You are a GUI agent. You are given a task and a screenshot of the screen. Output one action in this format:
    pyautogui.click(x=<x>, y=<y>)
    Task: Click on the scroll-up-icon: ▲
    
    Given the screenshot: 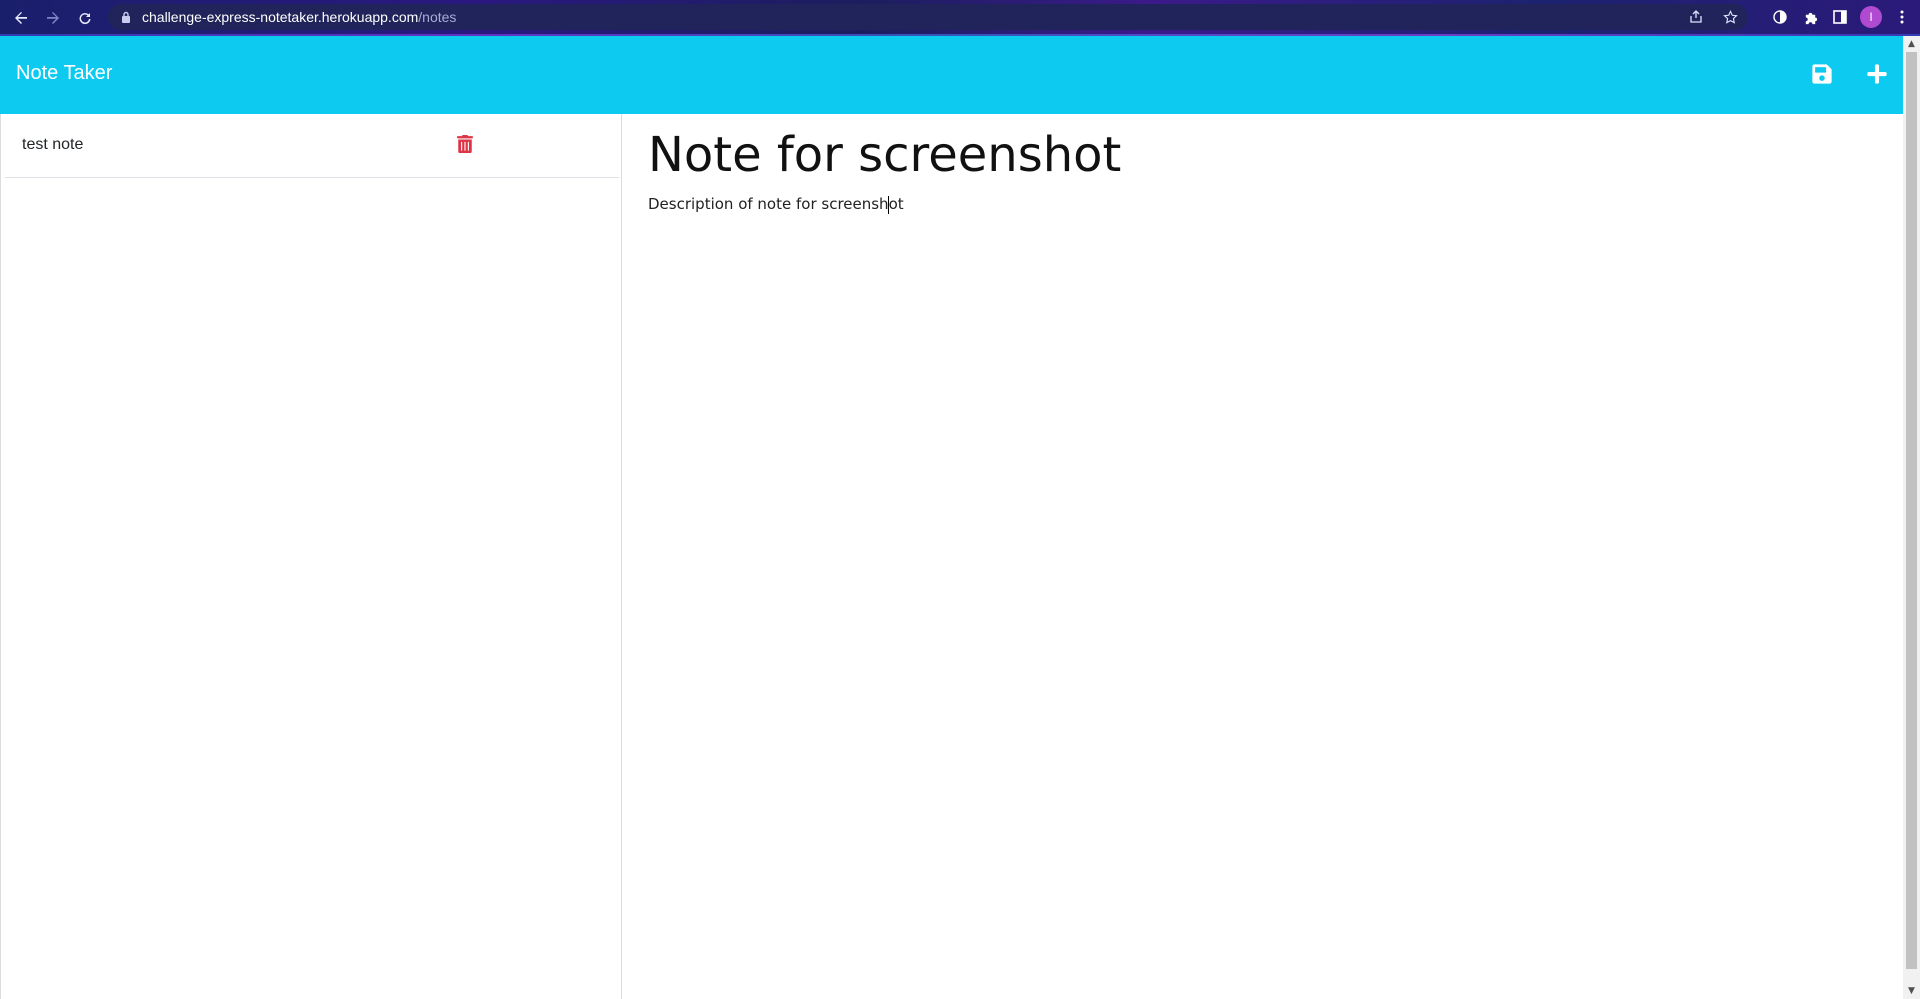 What is the action you would take?
    pyautogui.click(x=1911, y=44)
    